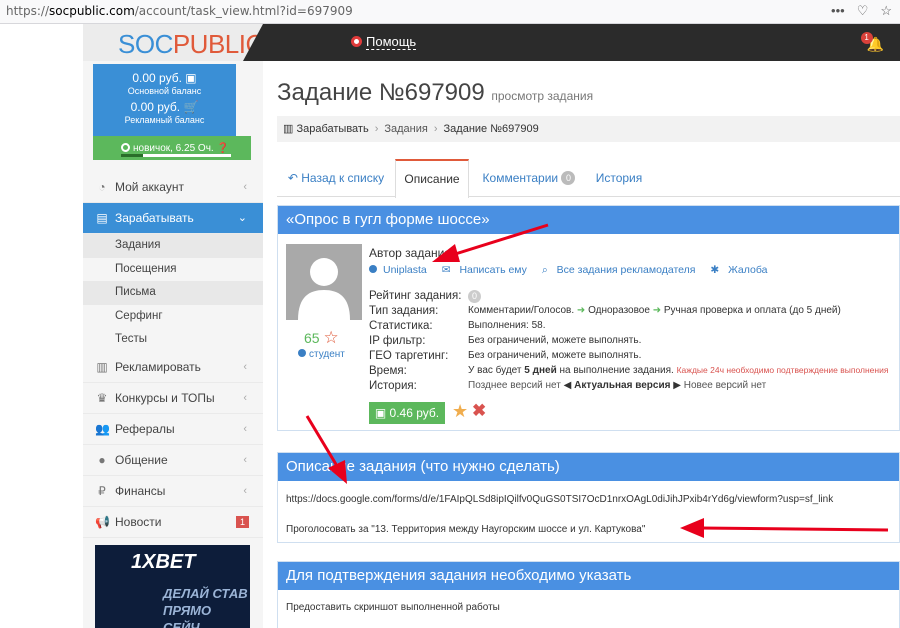 This screenshot has height=628, width=900. What do you see at coordinates (132, 155) in the screenshot?
I see `level-progress-fill` at bounding box center [132, 155].